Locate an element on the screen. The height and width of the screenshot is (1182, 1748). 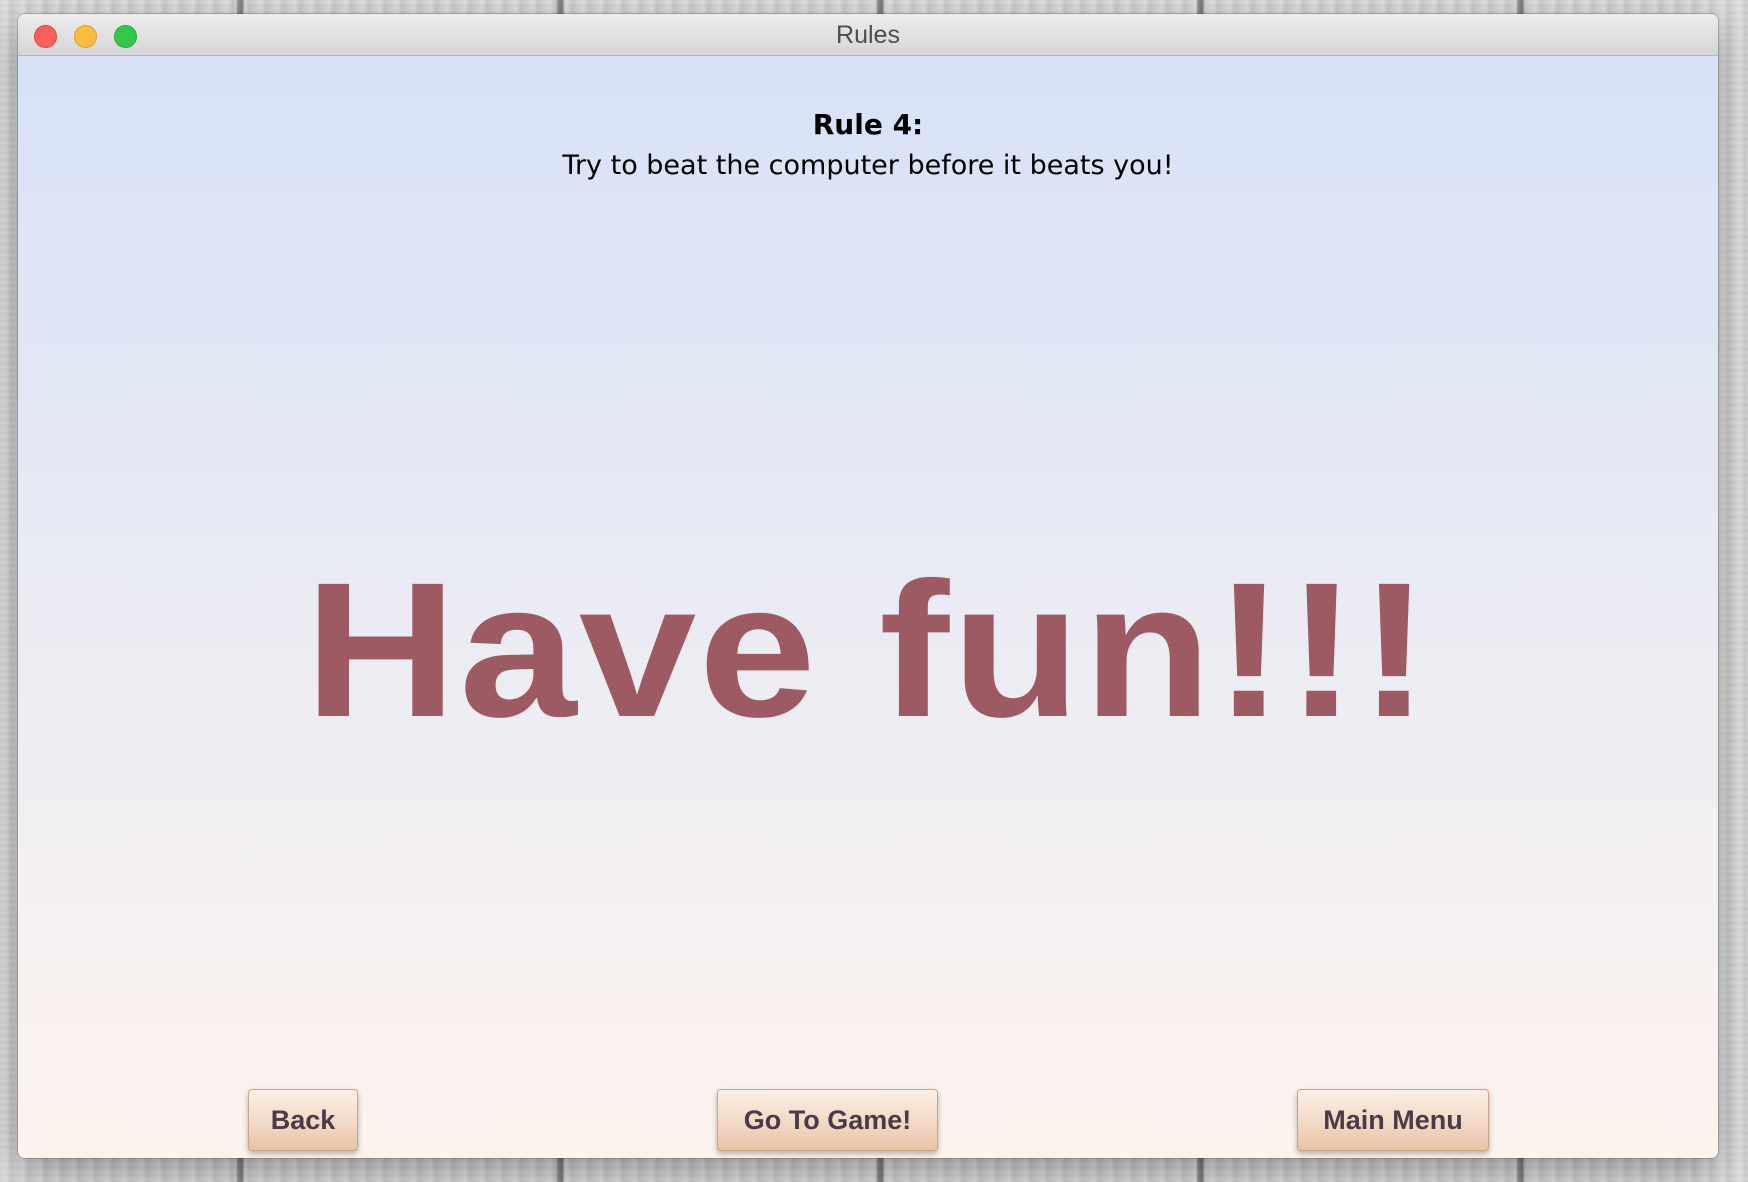
rule-heading: Rule 4: is located at coordinates (868, 124).